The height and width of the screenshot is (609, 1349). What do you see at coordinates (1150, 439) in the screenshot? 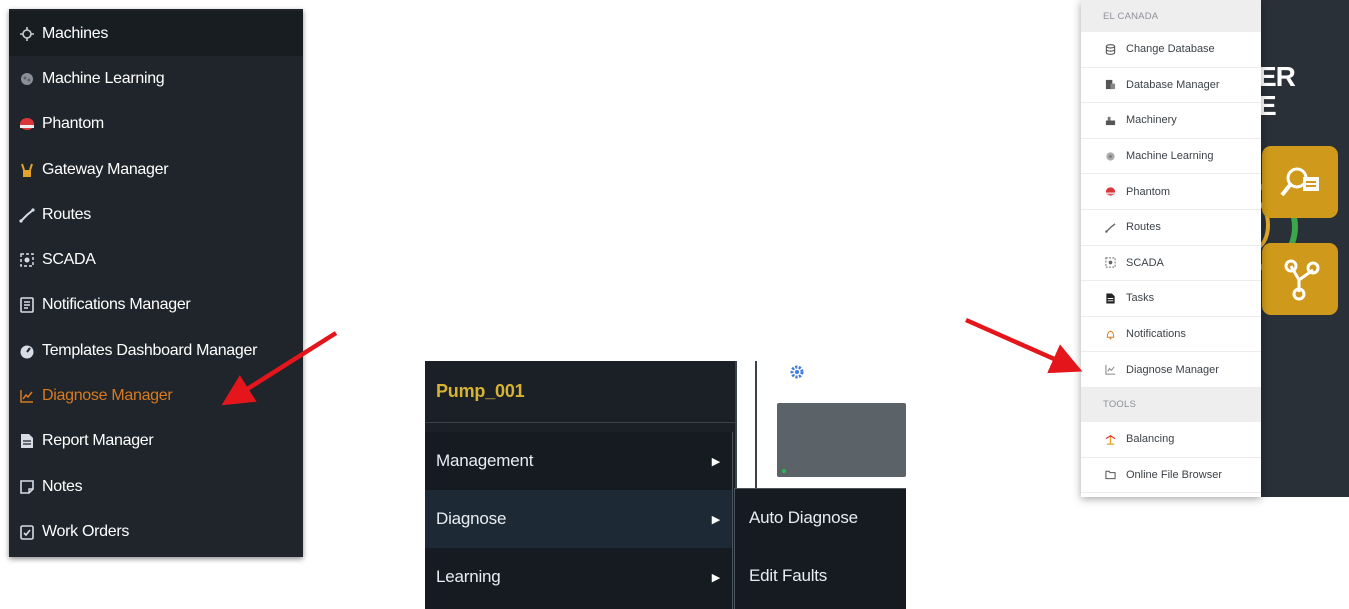
I see `menu-item-label: Balancing` at bounding box center [1150, 439].